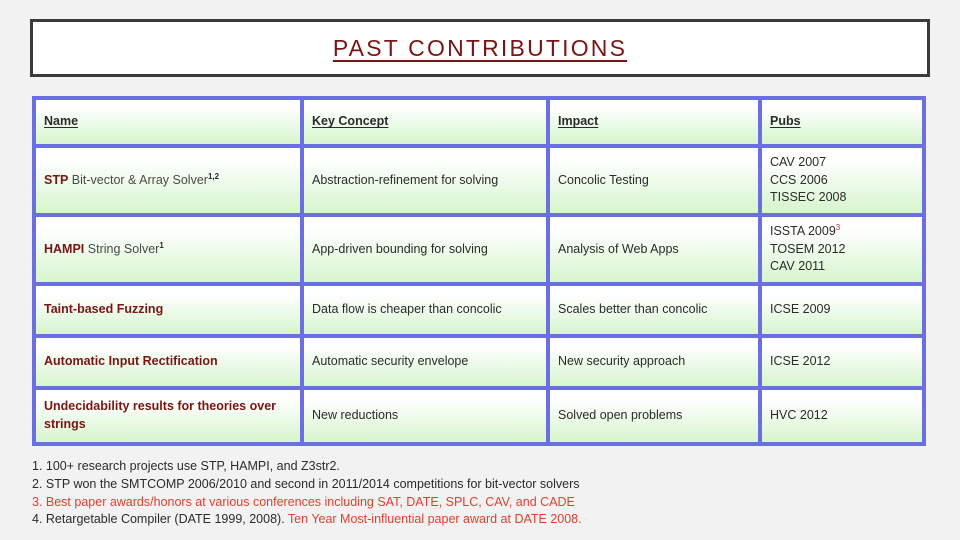 The height and width of the screenshot is (540, 960). What do you see at coordinates (808, 197) in the screenshot?
I see `pub-entry: TISSEC 2008` at bounding box center [808, 197].